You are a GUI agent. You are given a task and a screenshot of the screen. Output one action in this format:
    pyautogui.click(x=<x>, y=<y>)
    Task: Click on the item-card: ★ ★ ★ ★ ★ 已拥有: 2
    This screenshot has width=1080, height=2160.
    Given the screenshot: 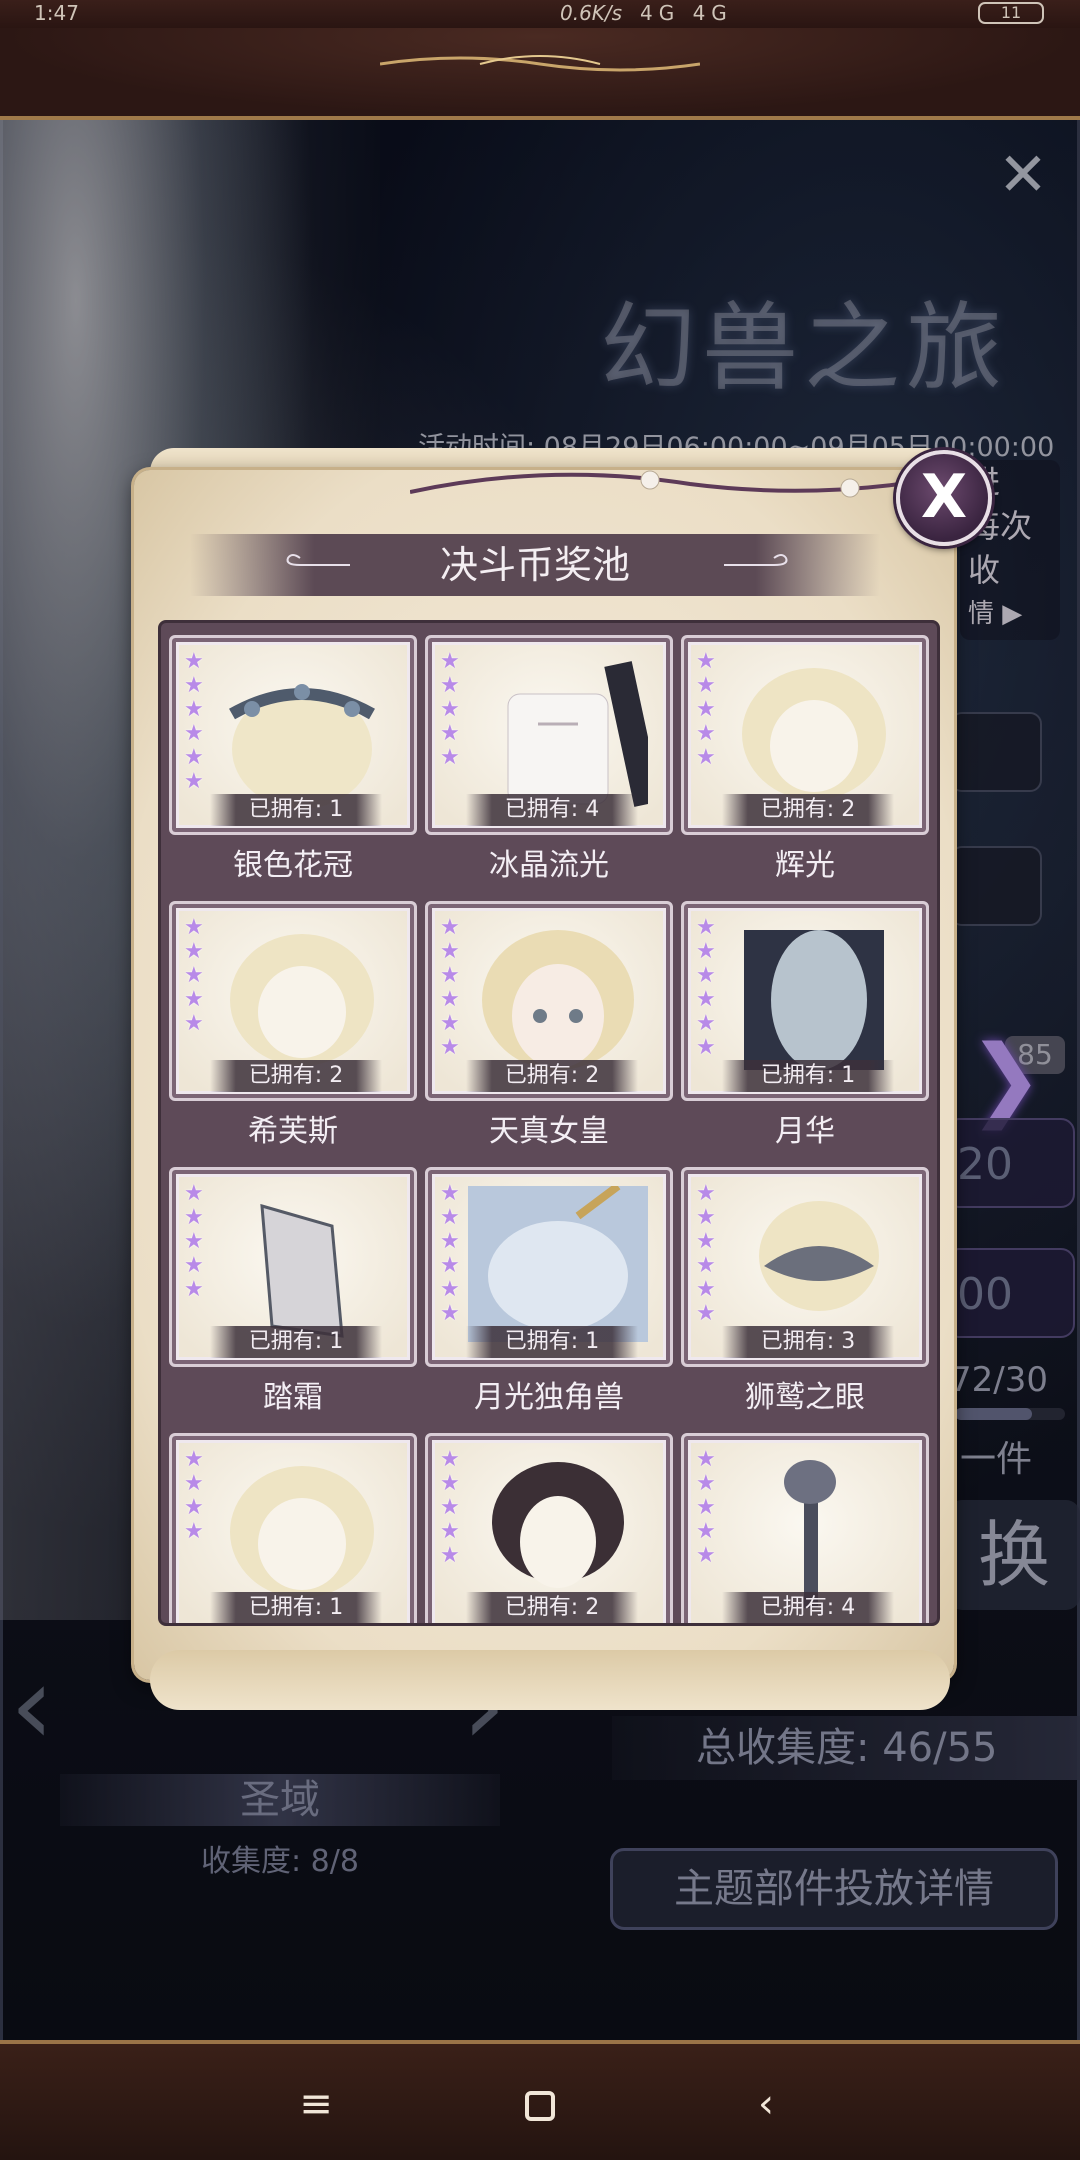 What is the action you would take?
    pyautogui.click(x=549, y=1528)
    